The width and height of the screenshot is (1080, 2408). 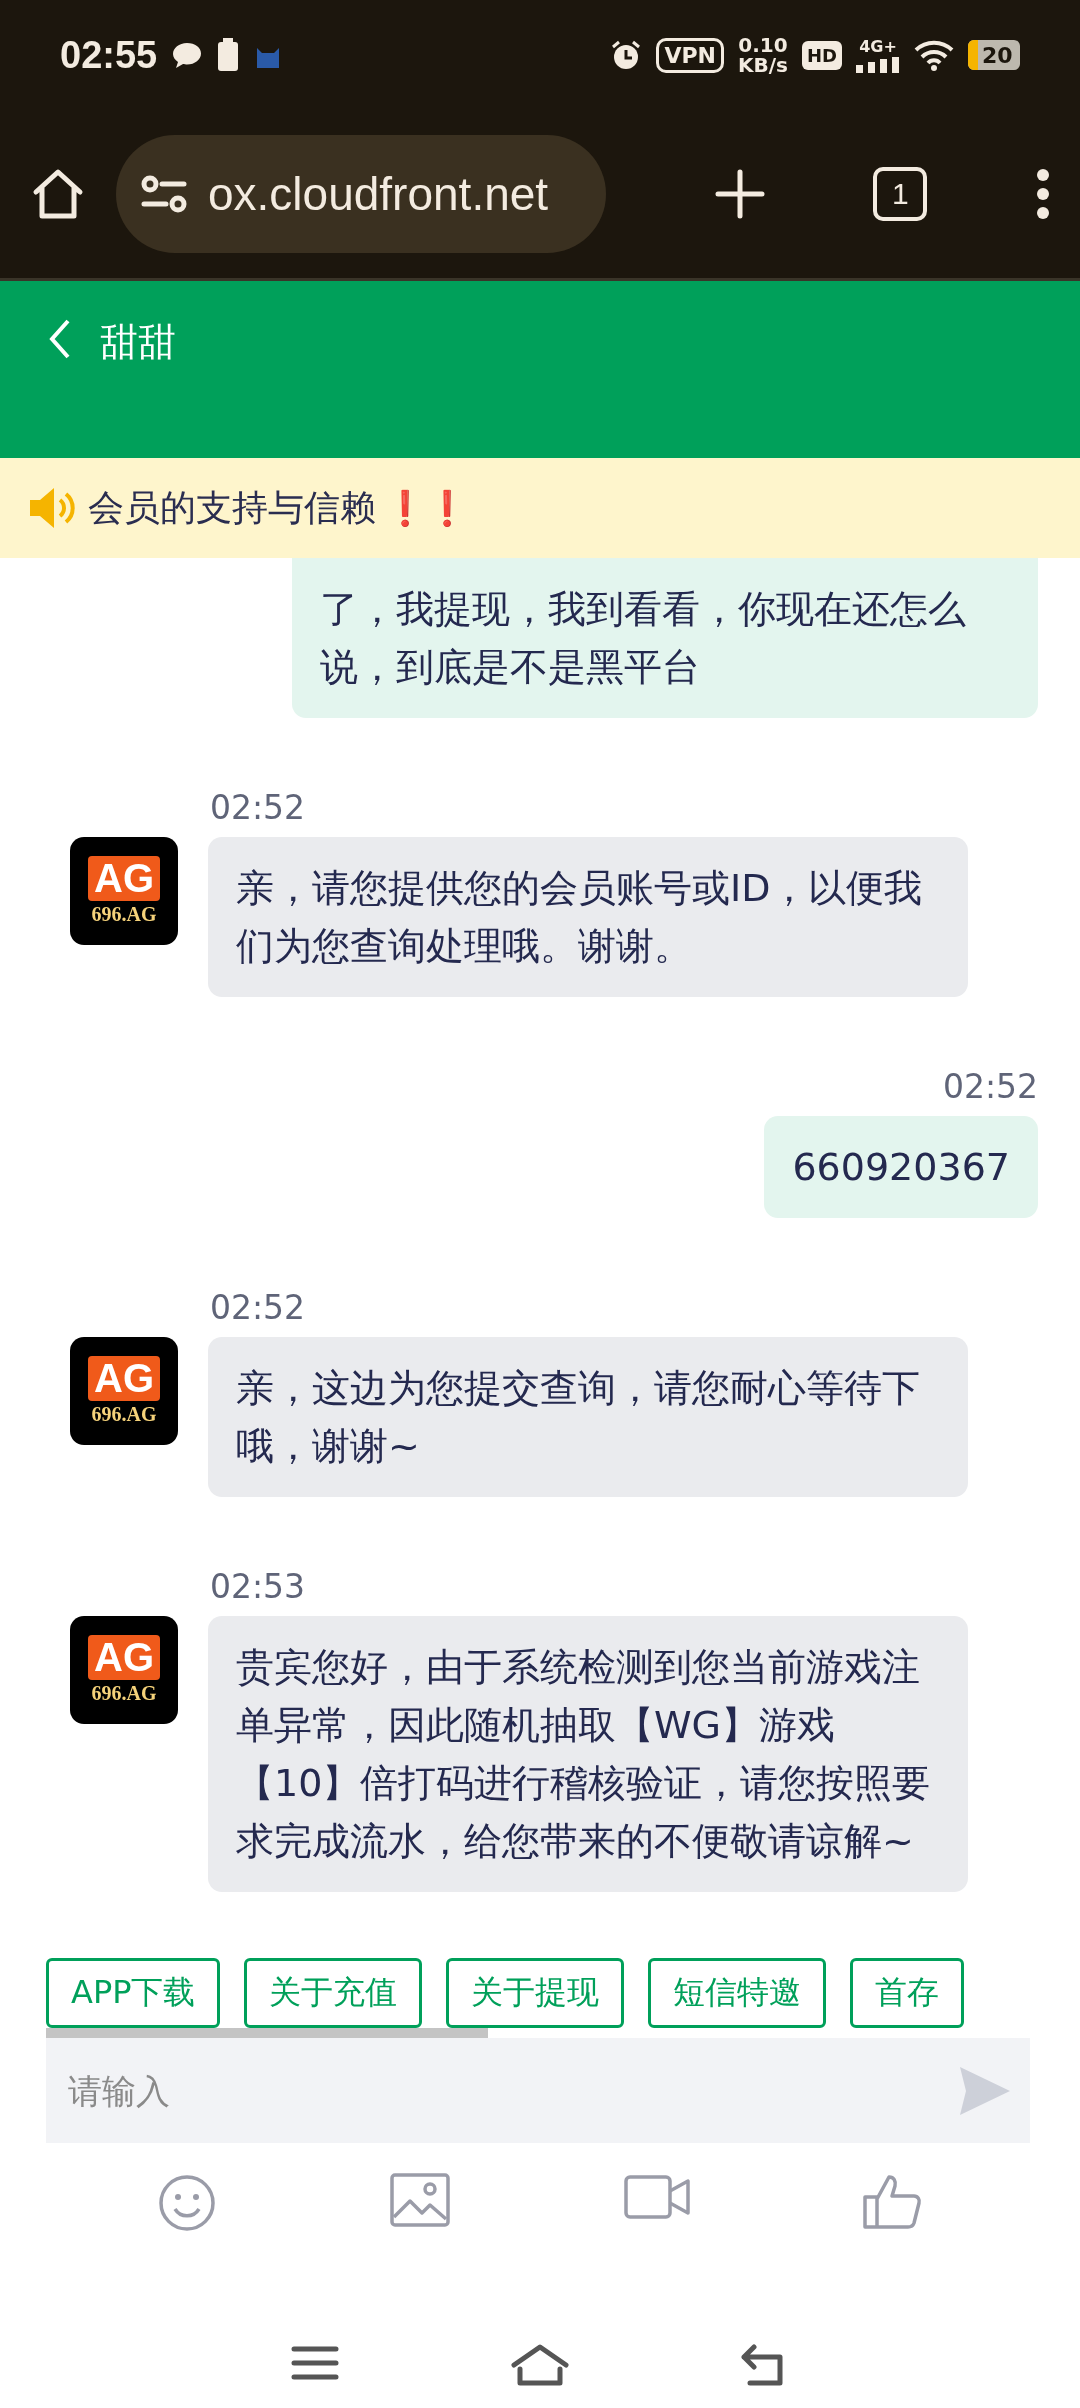 I want to click on quick-reply-button: APP下载, so click(x=133, y=1993).